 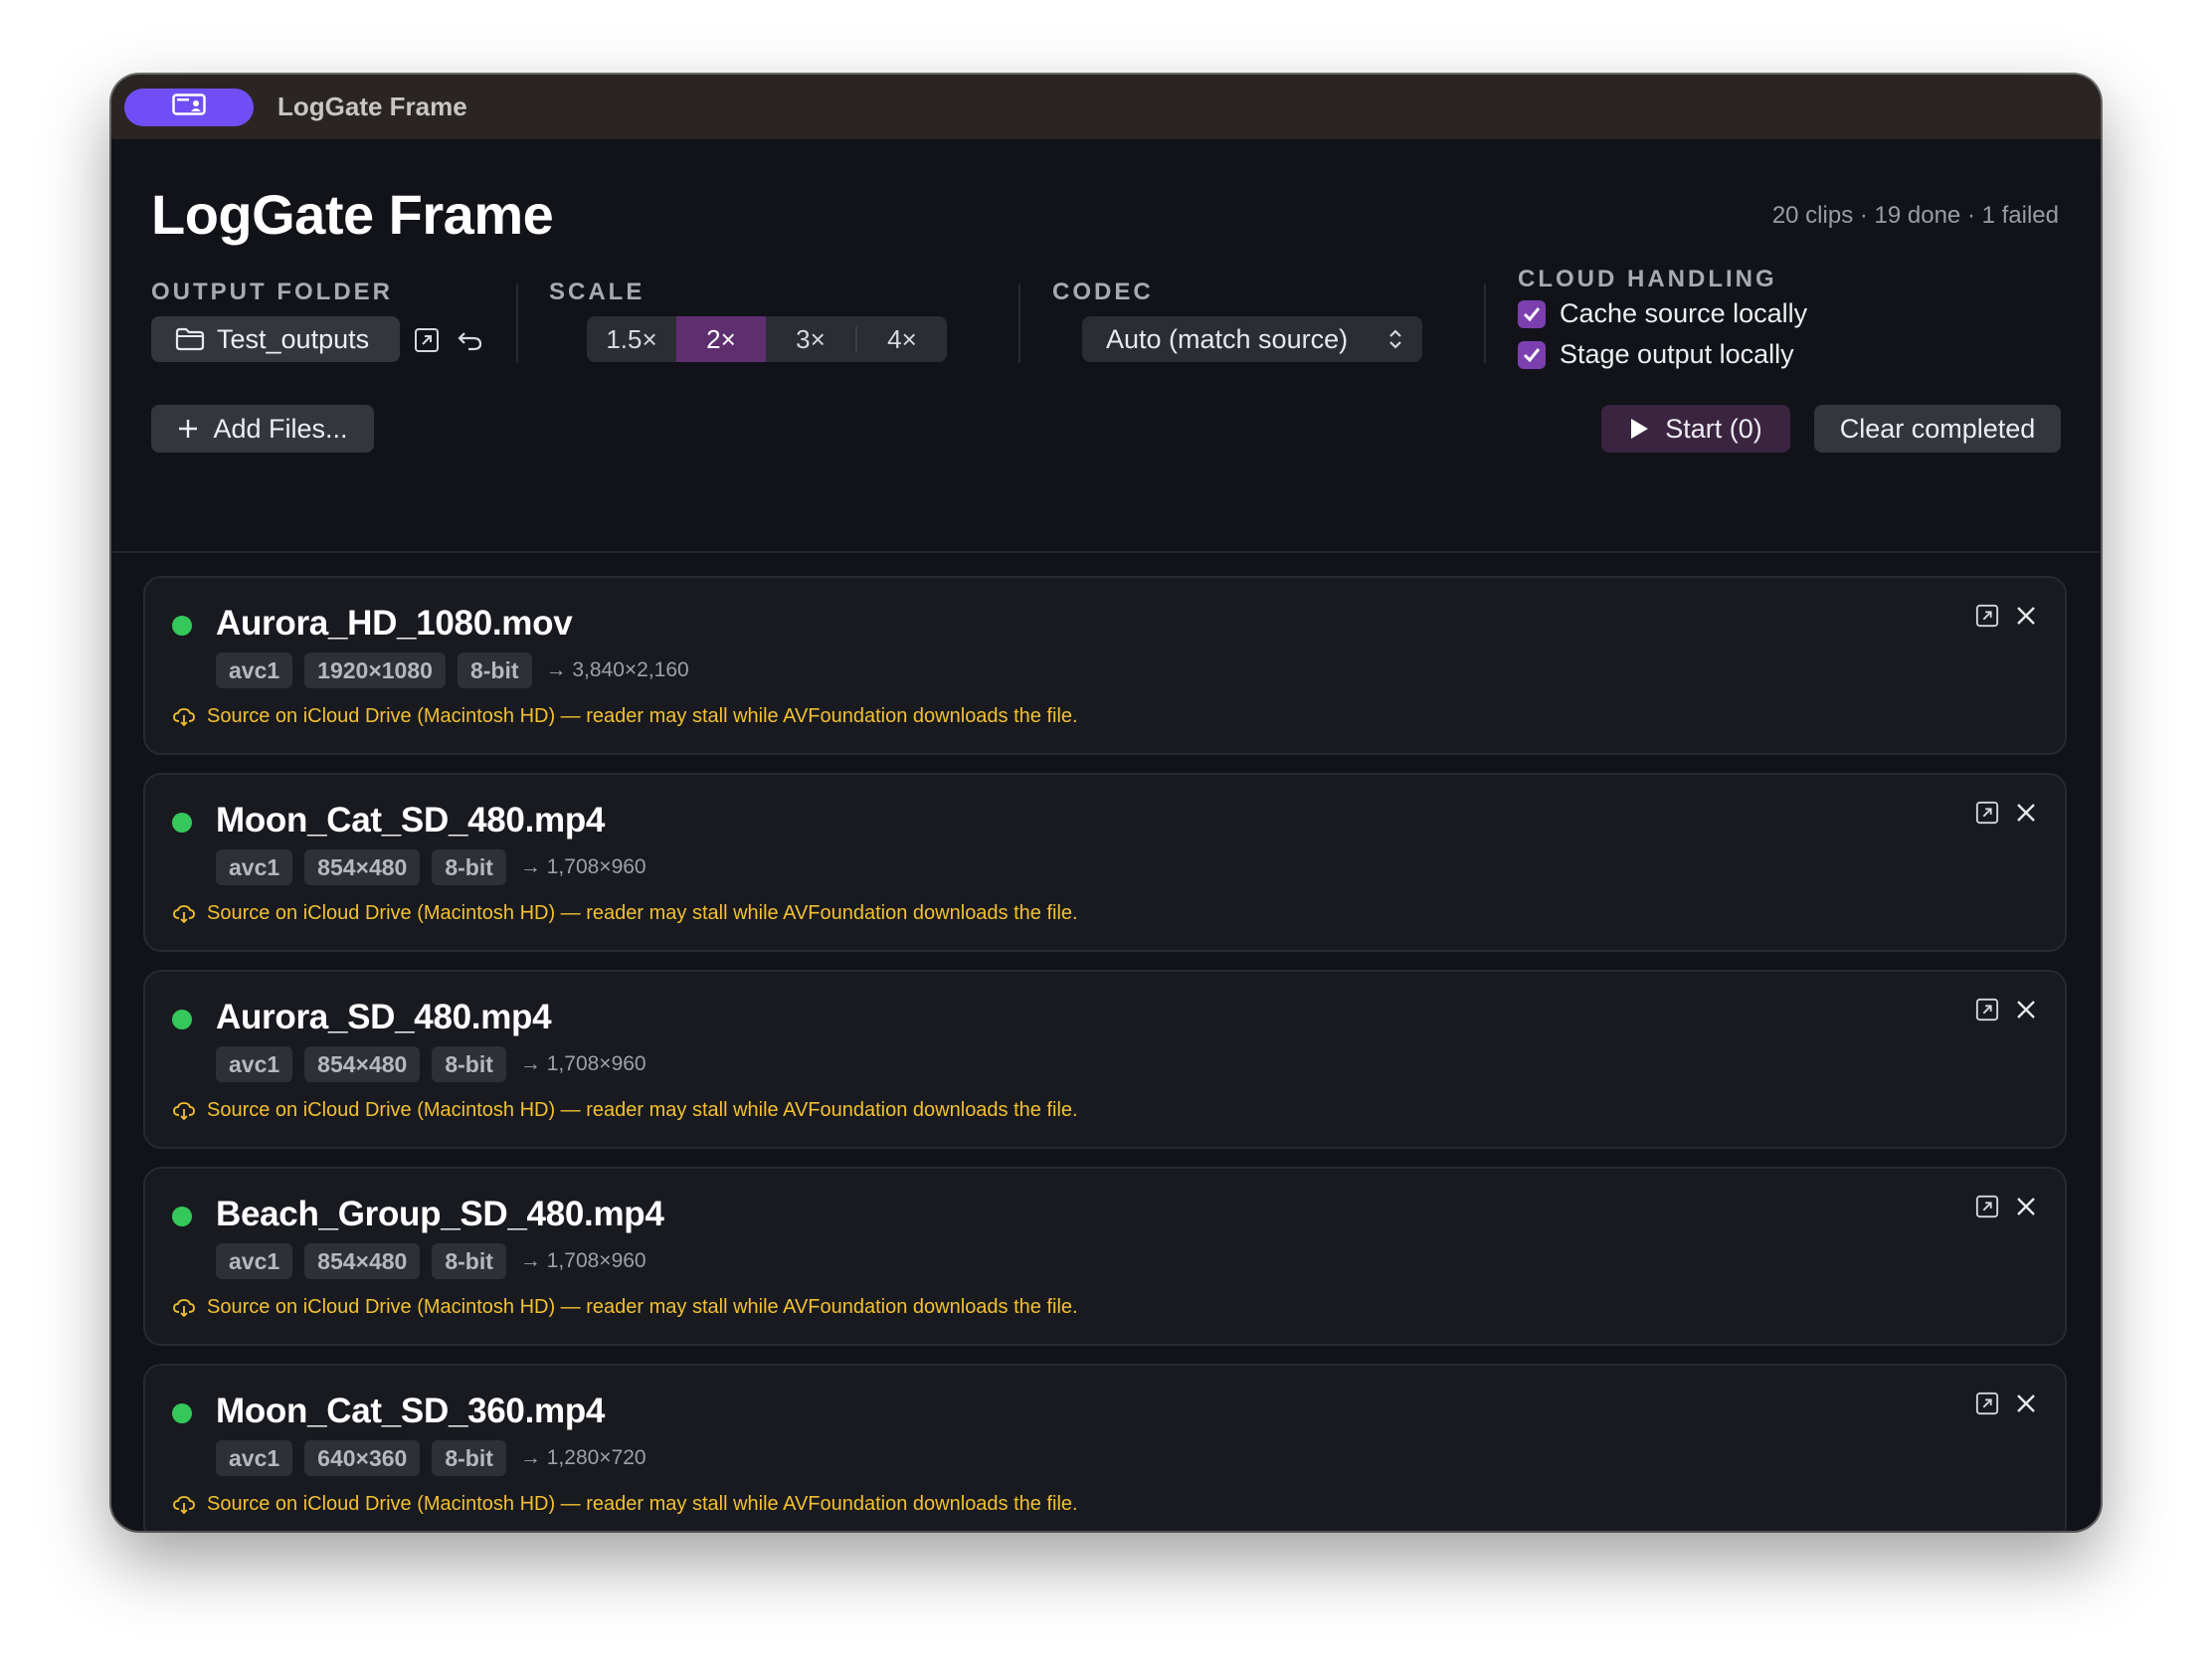 I want to click on play-icon, so click(x=1639, y=429).